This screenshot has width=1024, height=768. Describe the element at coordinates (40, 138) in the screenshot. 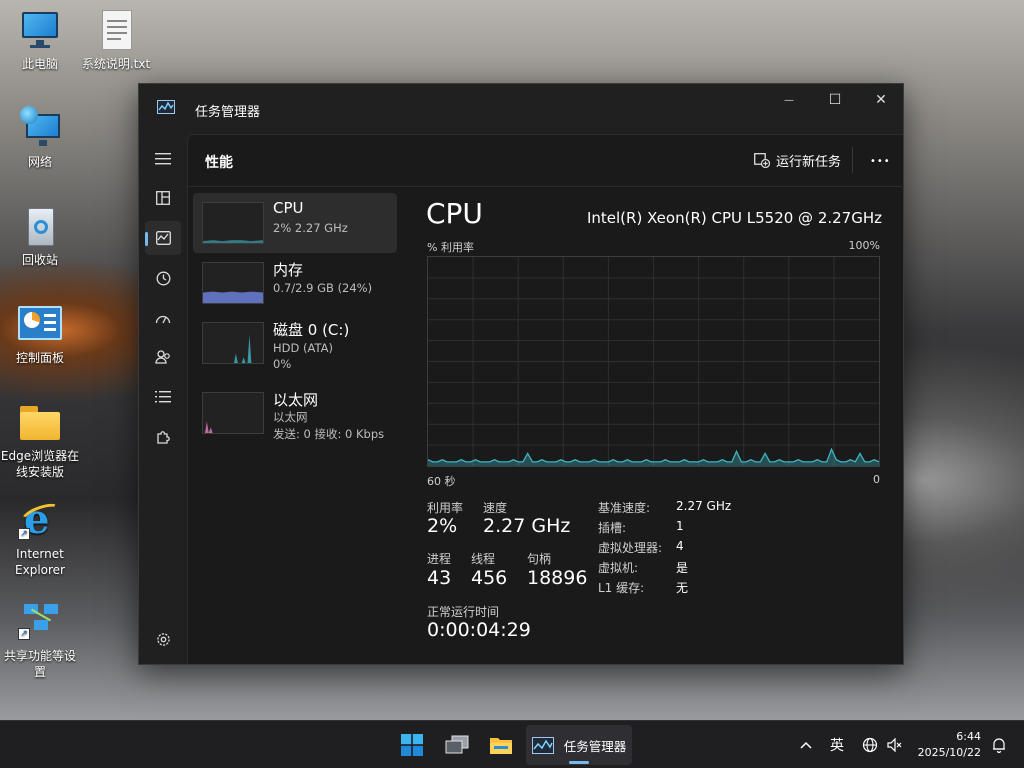

I see `desktop-icon-network: 网络` at that location.